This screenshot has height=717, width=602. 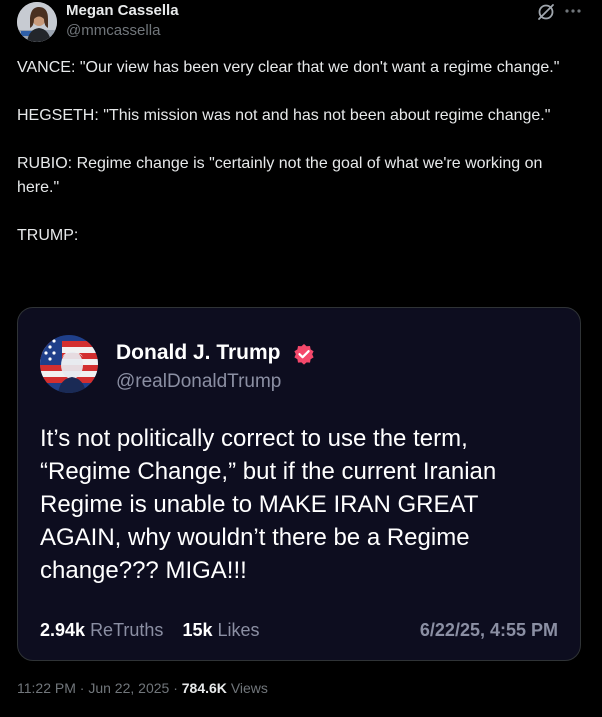 I want to click on author-handle: @mmcassella, so click(x=113, y=30).